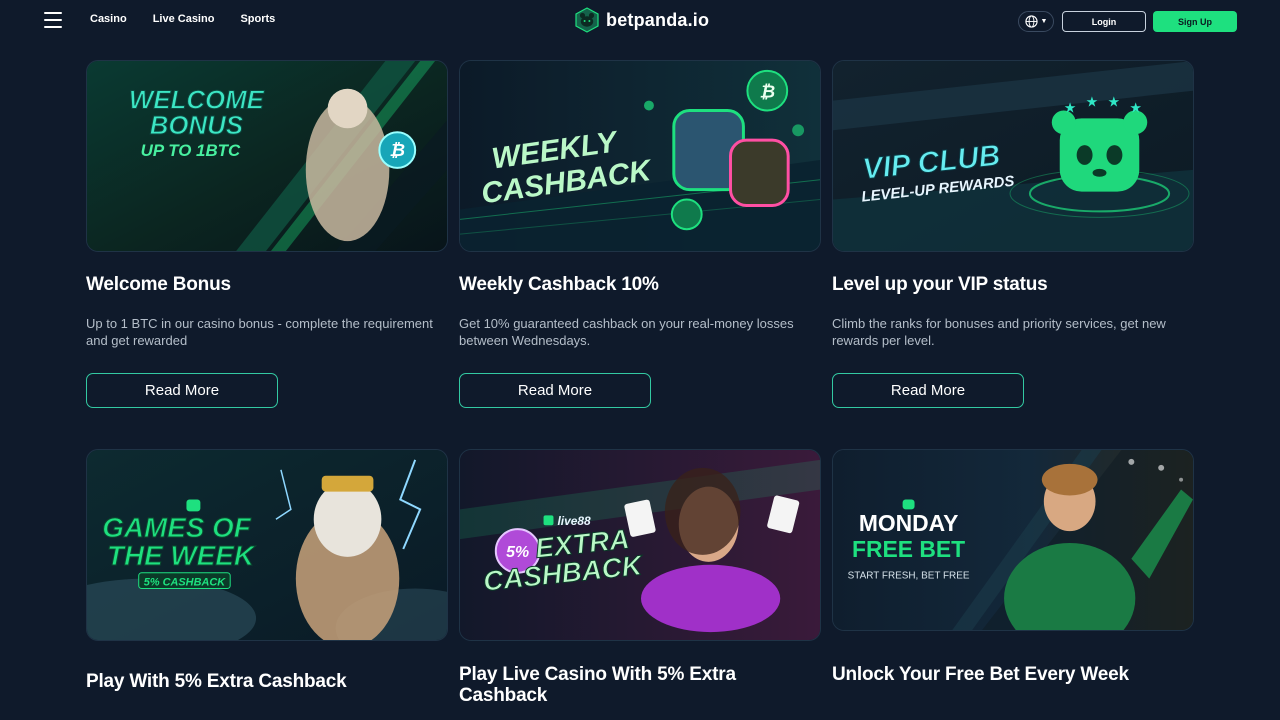 Image resolution: width=1280 pixels, height=720 pixels. I want to click on language-selector: ▼, so click(1036, 21).